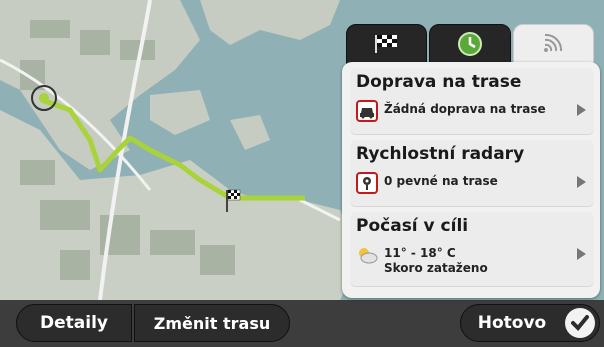 The image size is (604, 347). Describe the element at coordinates (420, 253) in the screenshot. I see `weather-temperature: 11° - 18° C` at that location.